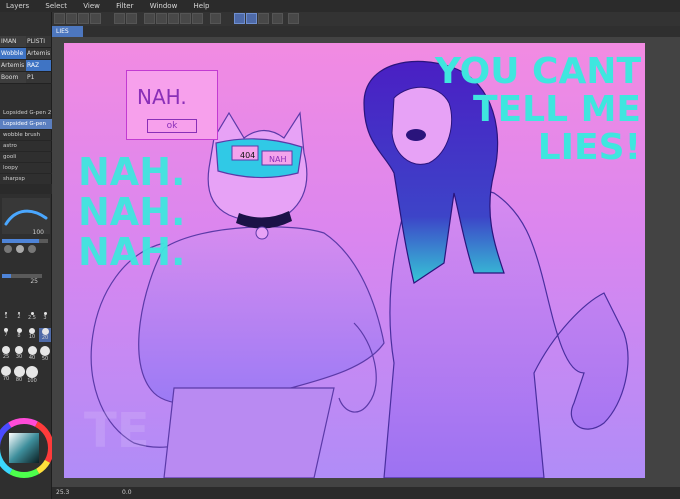 This screenshot has width=680, height=499. Describe the element at coordinates (19, 380) in the screenshot. I see `size-label: 80` at that location.